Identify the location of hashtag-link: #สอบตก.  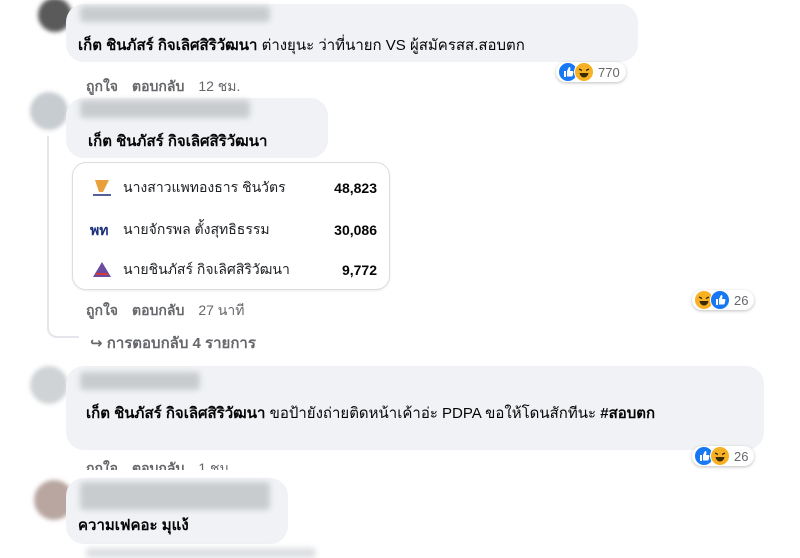
(627, 413).